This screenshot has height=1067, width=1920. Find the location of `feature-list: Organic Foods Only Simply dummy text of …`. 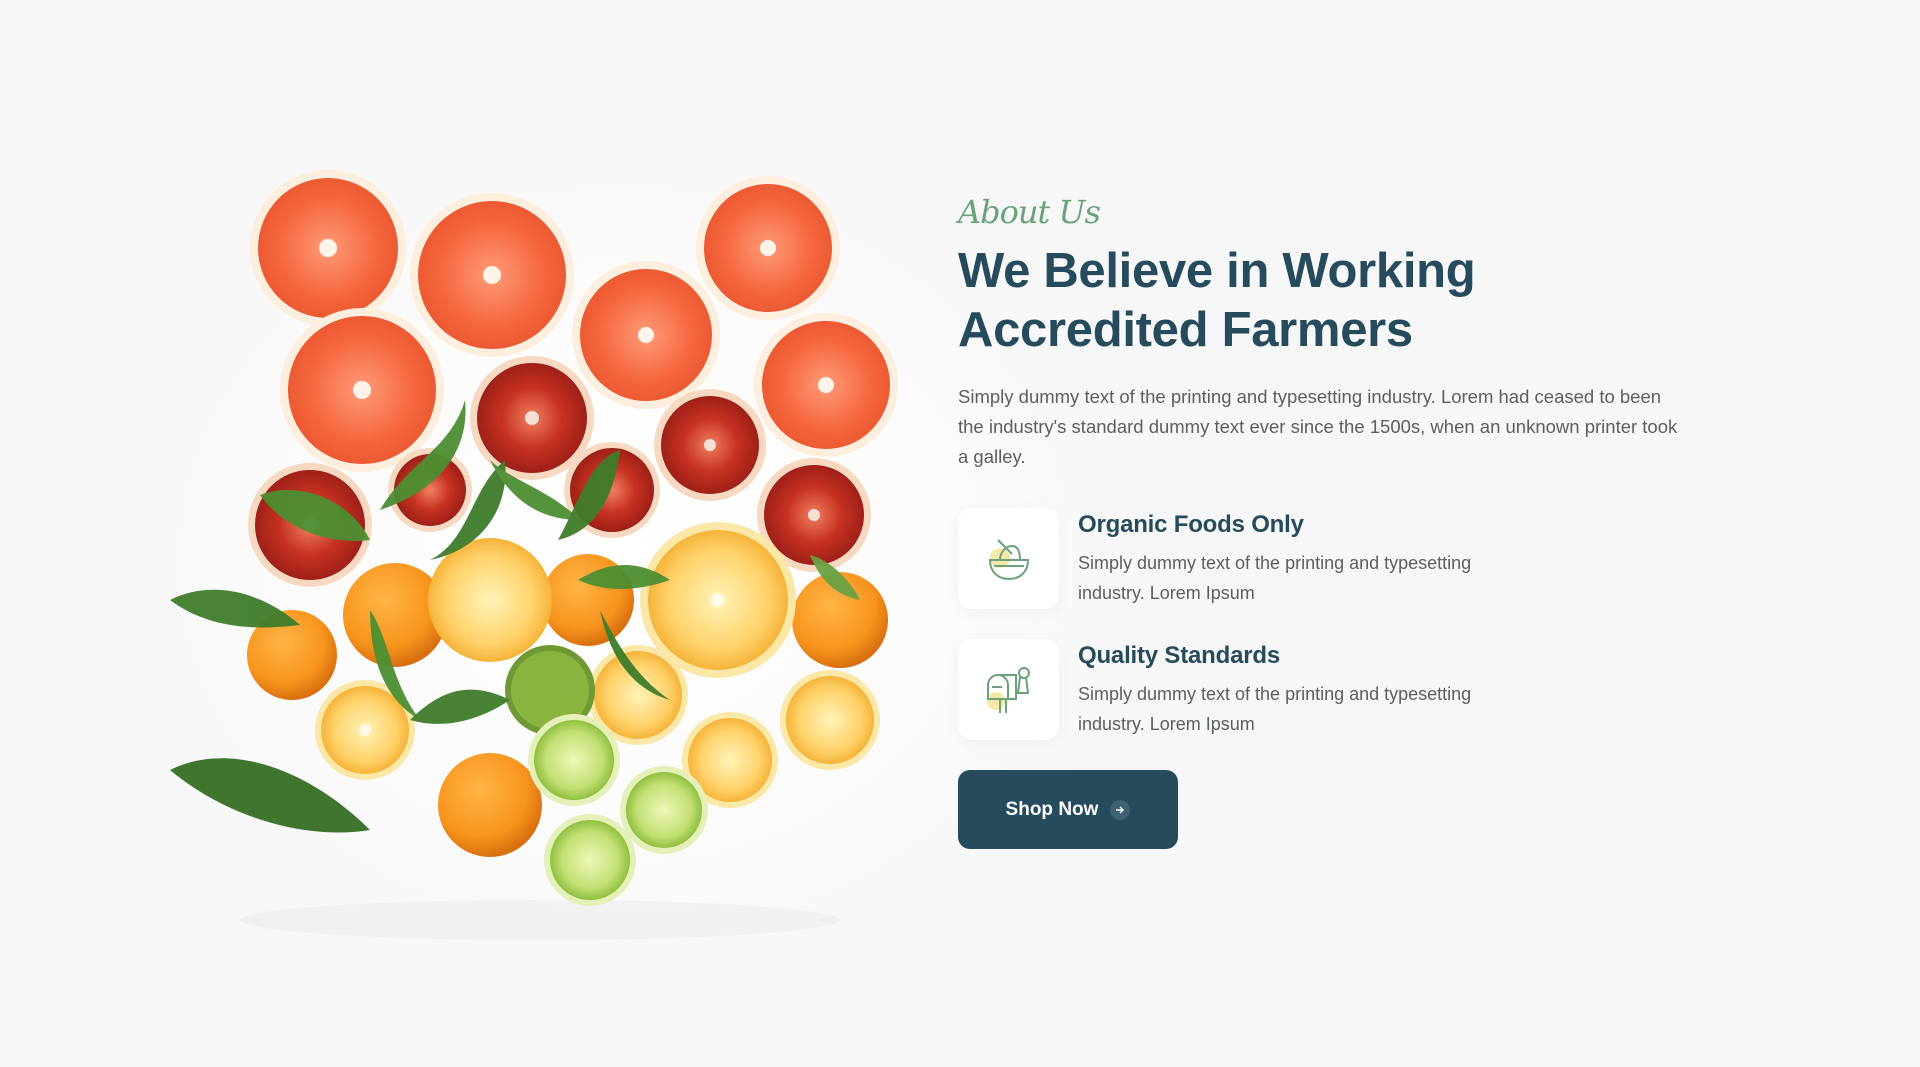

feature-list: Organic Foods Only Simply dummy text of … is located at coordinates (1318, 624).